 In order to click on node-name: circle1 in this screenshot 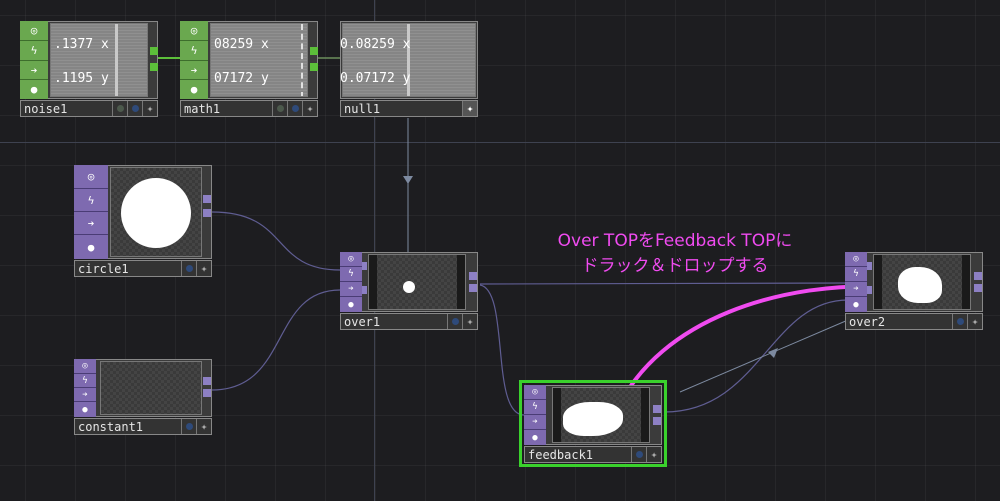, I will do `click(128, 269)`.